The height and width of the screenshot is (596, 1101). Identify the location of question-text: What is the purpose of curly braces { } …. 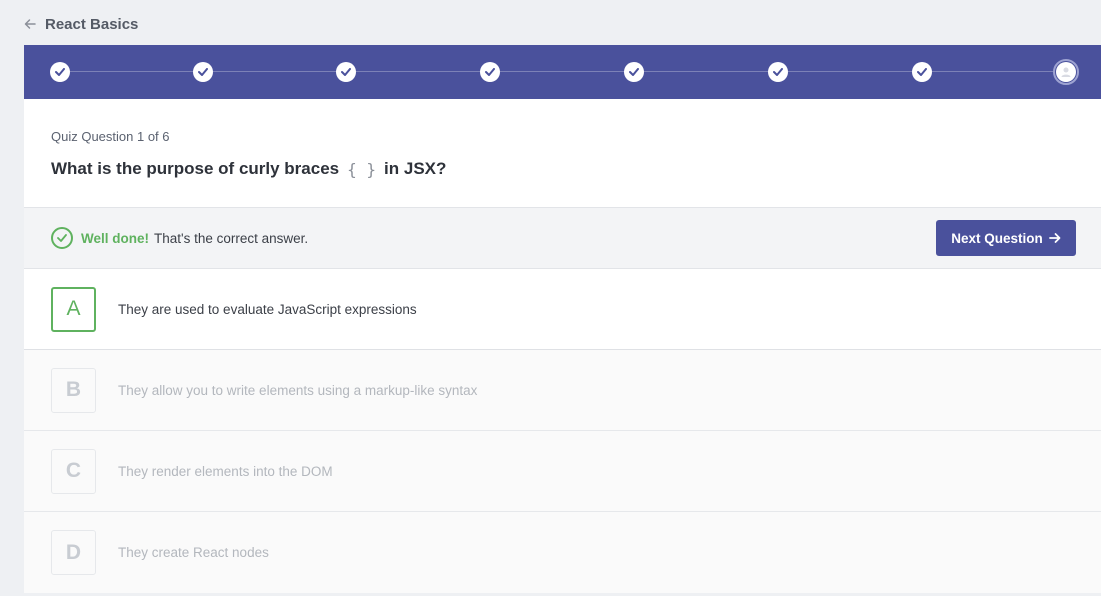
(562, 169).